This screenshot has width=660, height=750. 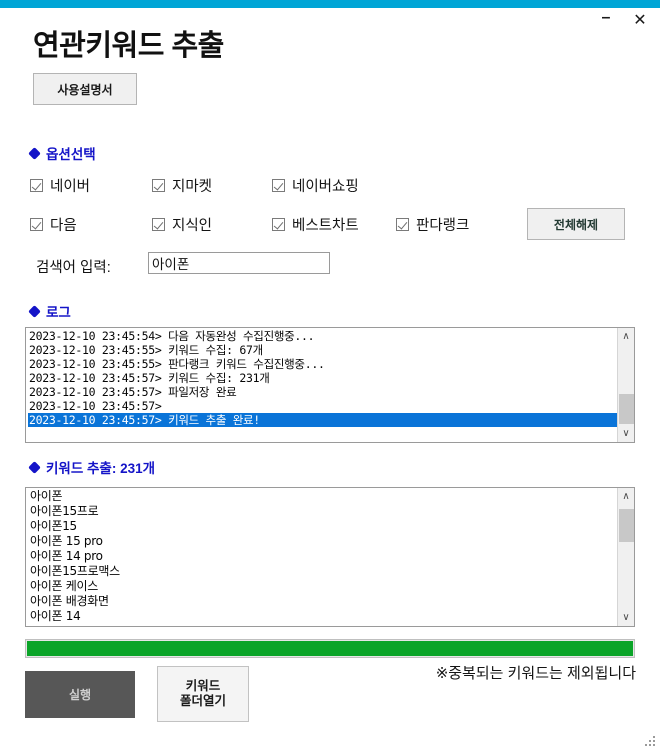 I want to click on keywords-section-label: 키워드 추출: 231개, so click(x=101, y=468).